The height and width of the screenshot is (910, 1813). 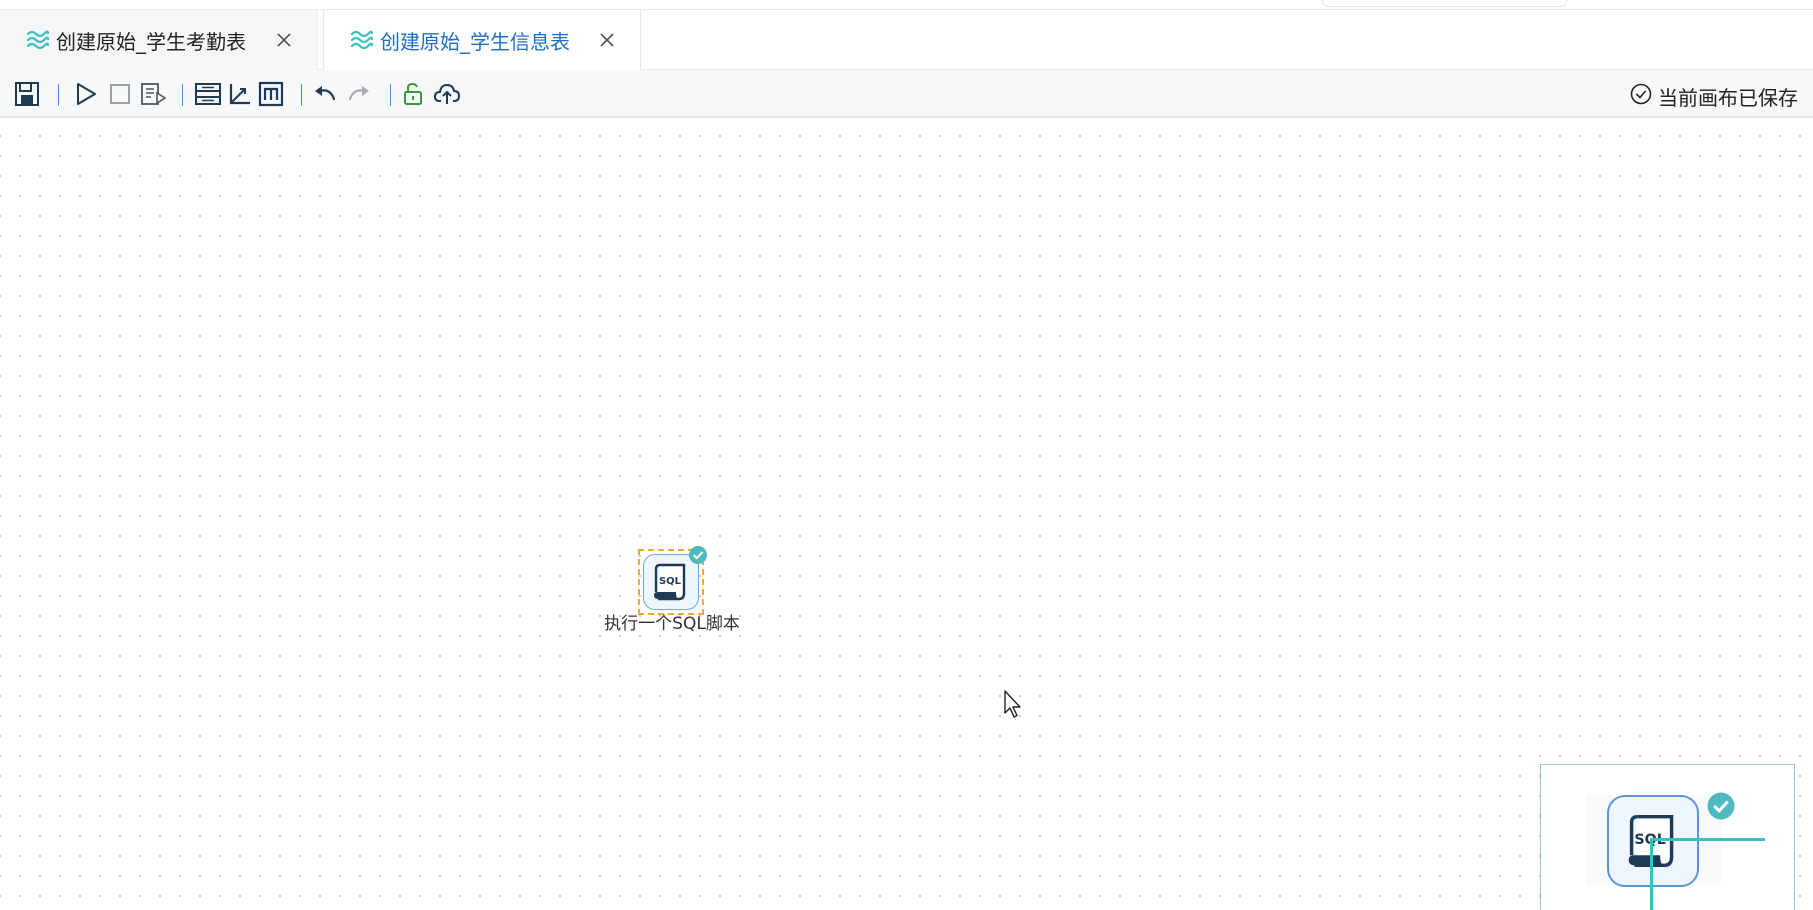 I want to click on minimap-crosshair-horizontal, so click(x=1708, y=839).